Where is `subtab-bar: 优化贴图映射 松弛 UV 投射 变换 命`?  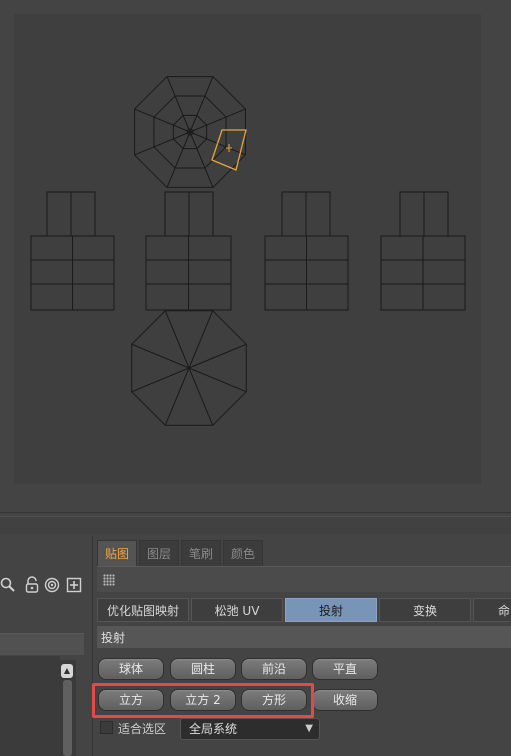 subtab-bar: 优化贴图映射 松弛 UV 投射 变换 命 is located at coordinates (304, 610).